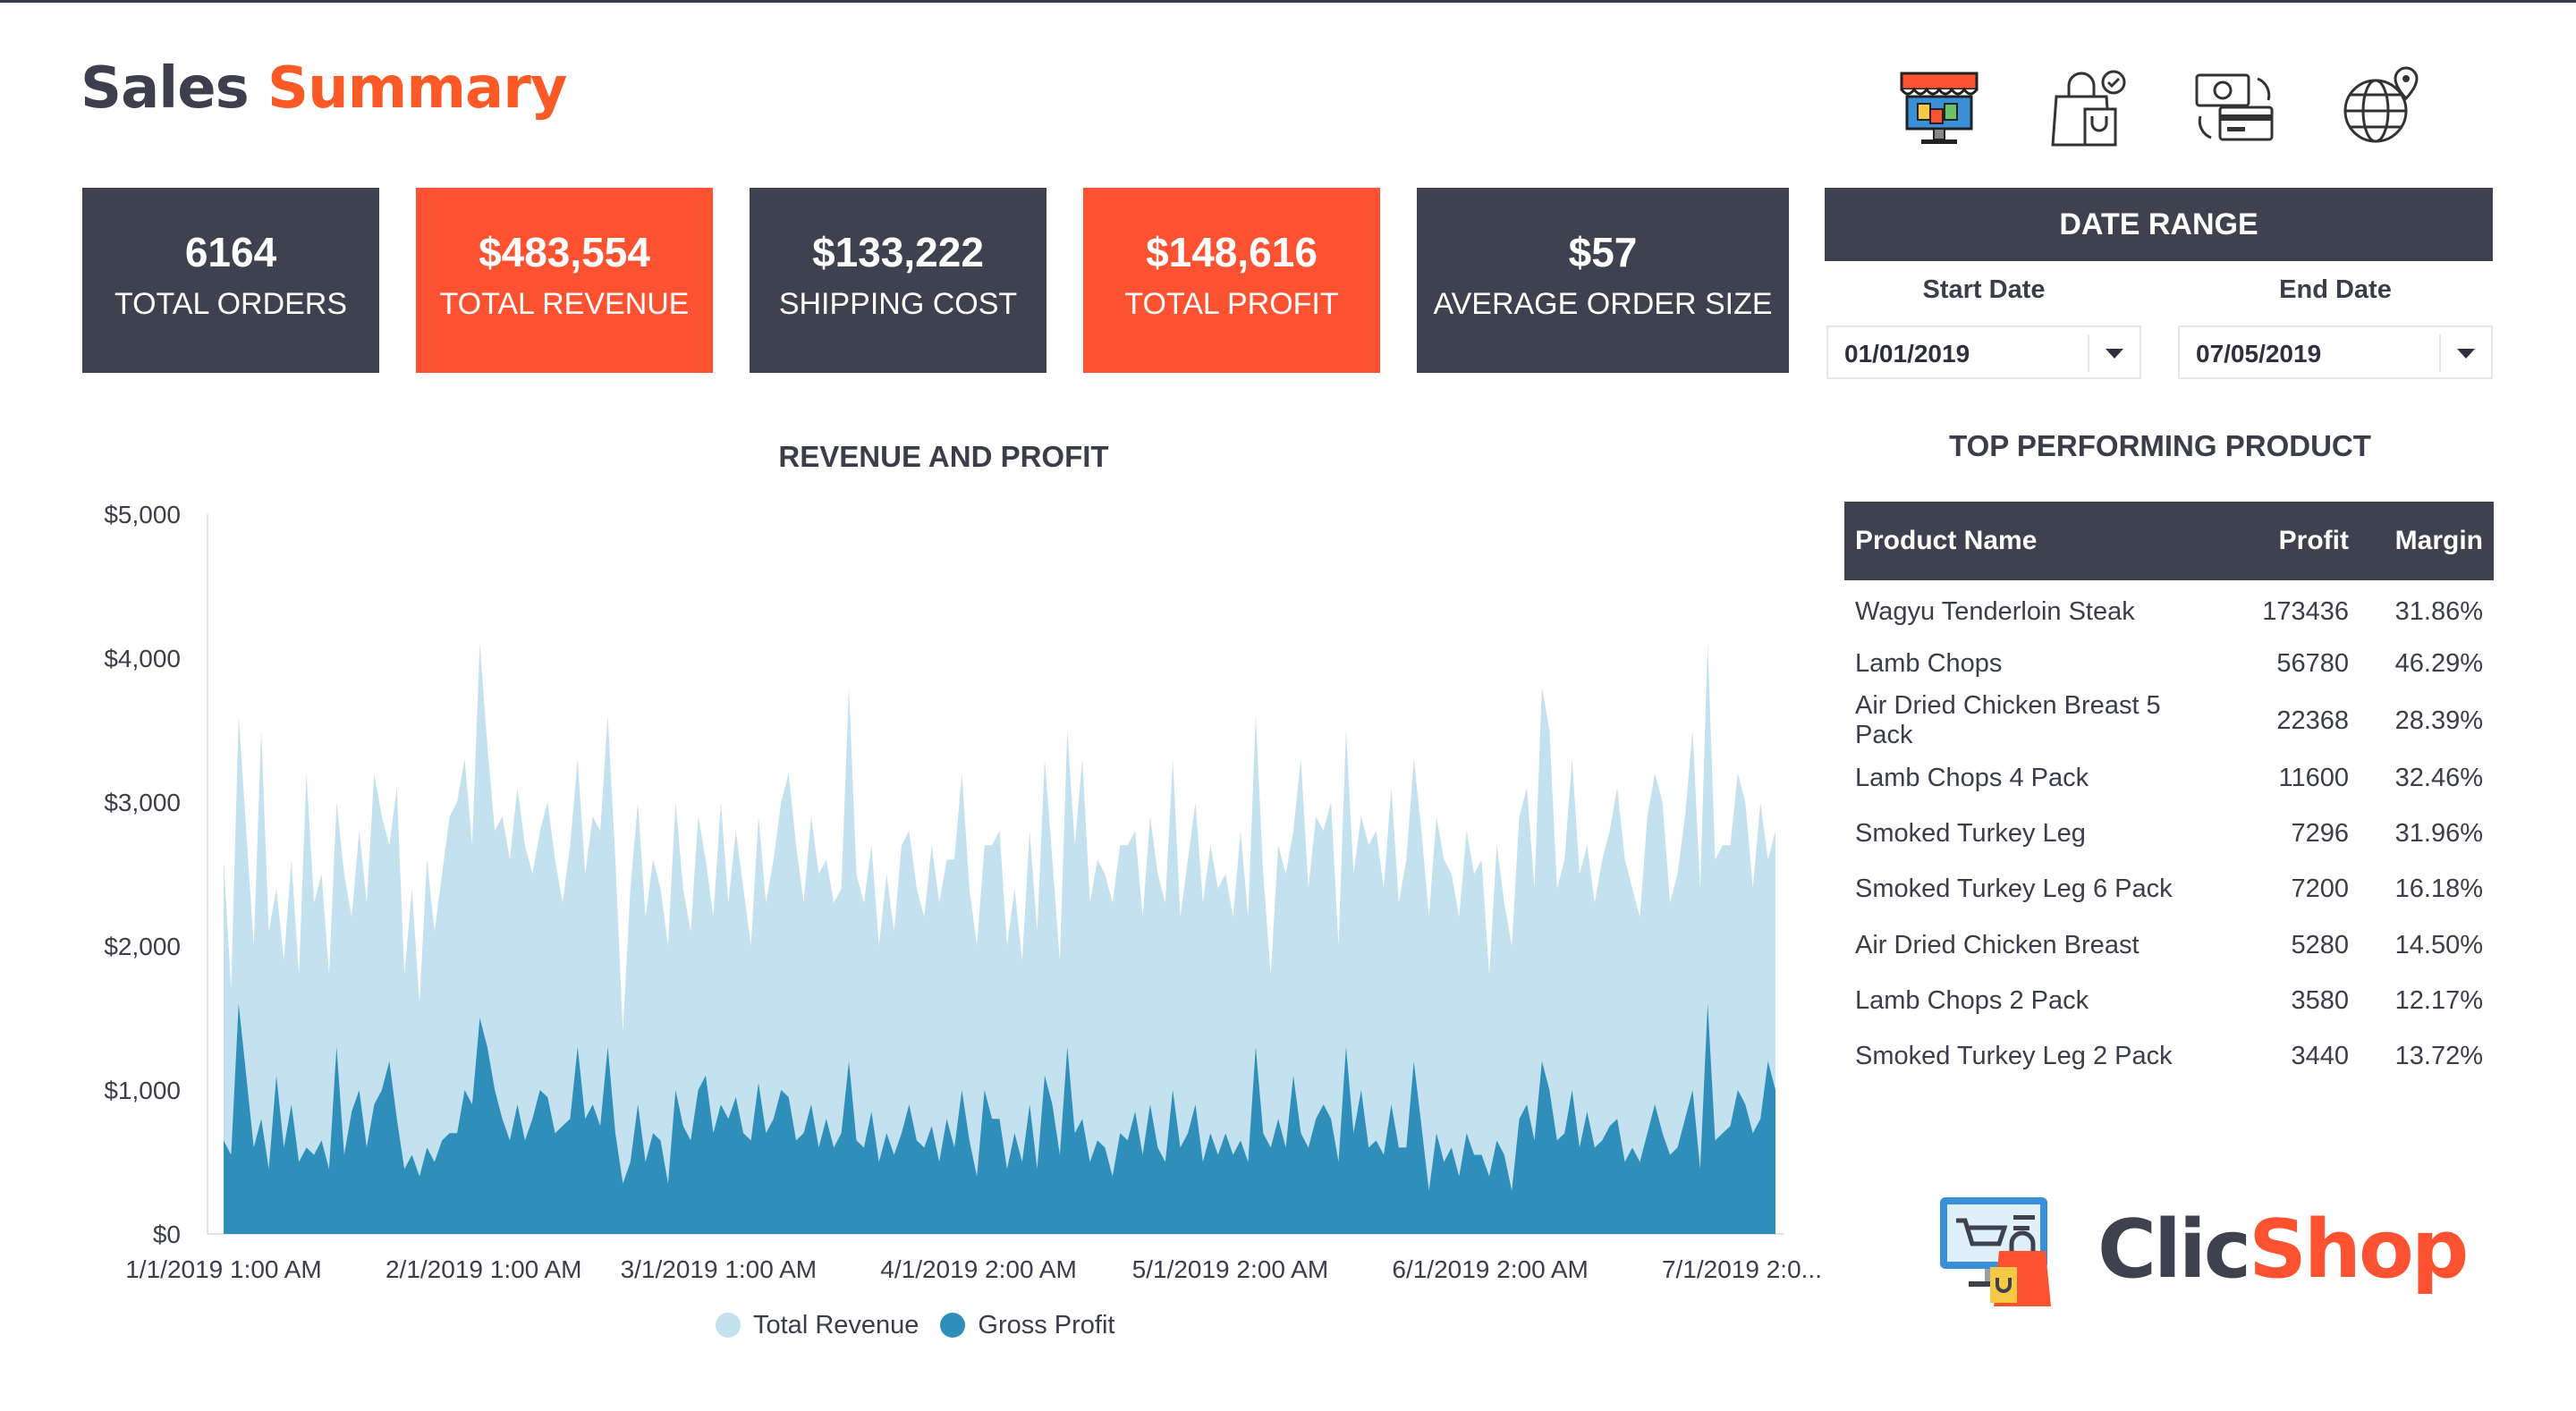  I want to click on table-row: Lamb Chops 2 Pack 3580 12.17%, so click(2169, 1001).